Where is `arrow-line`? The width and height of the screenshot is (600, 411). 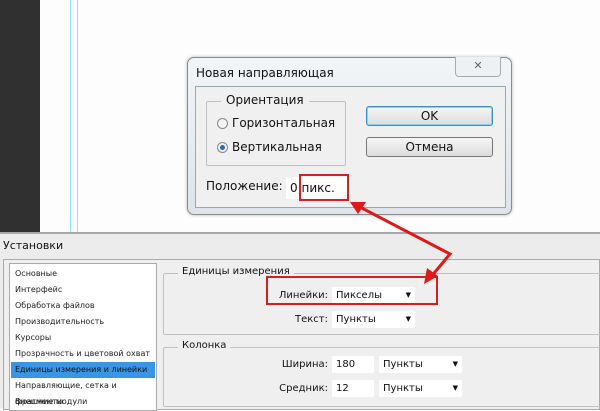 arrow-line is located at coordinates (404, 241).